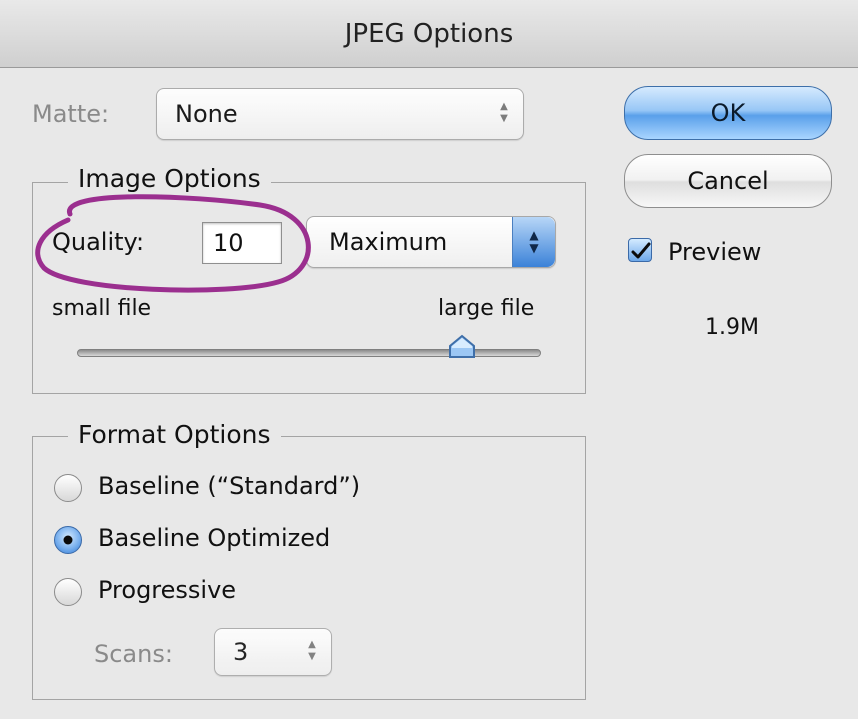 This screenshot has height=719, width=858. I want to click on slider-thumb-icon, so click(462, 346).